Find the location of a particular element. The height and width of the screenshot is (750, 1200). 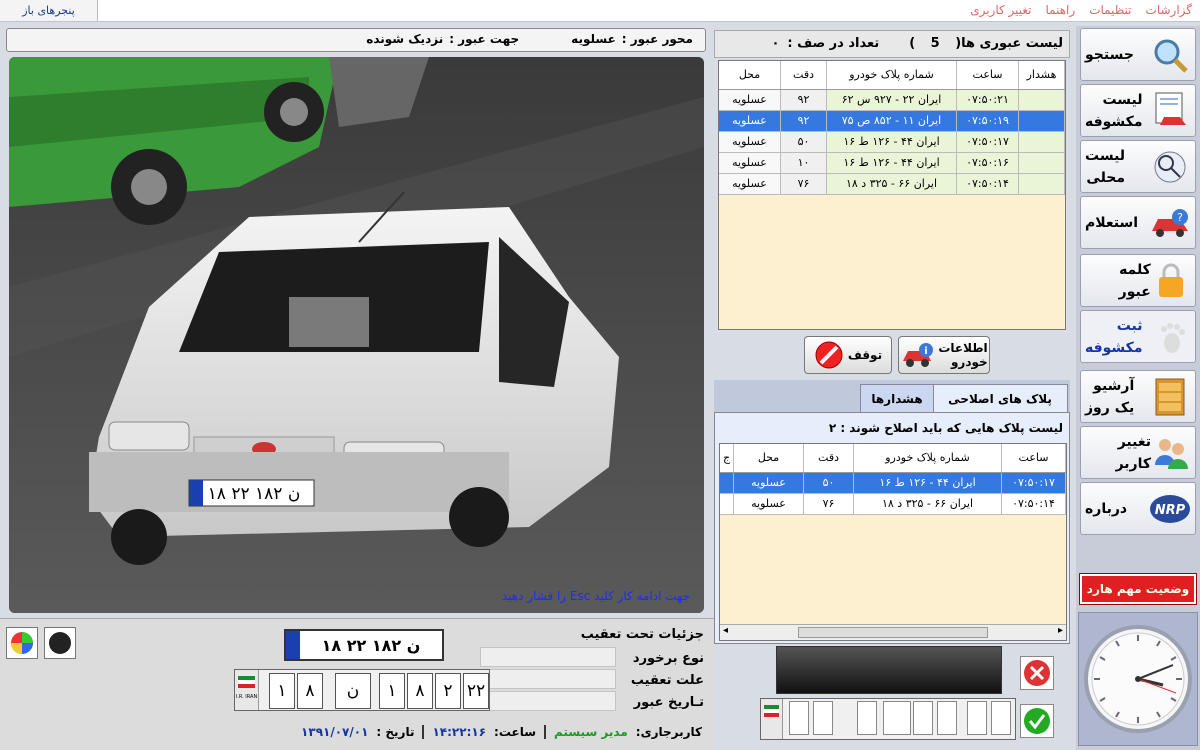

sidebar-item-archive: آرشیو یک روز is located at coordinates (1138, 396).